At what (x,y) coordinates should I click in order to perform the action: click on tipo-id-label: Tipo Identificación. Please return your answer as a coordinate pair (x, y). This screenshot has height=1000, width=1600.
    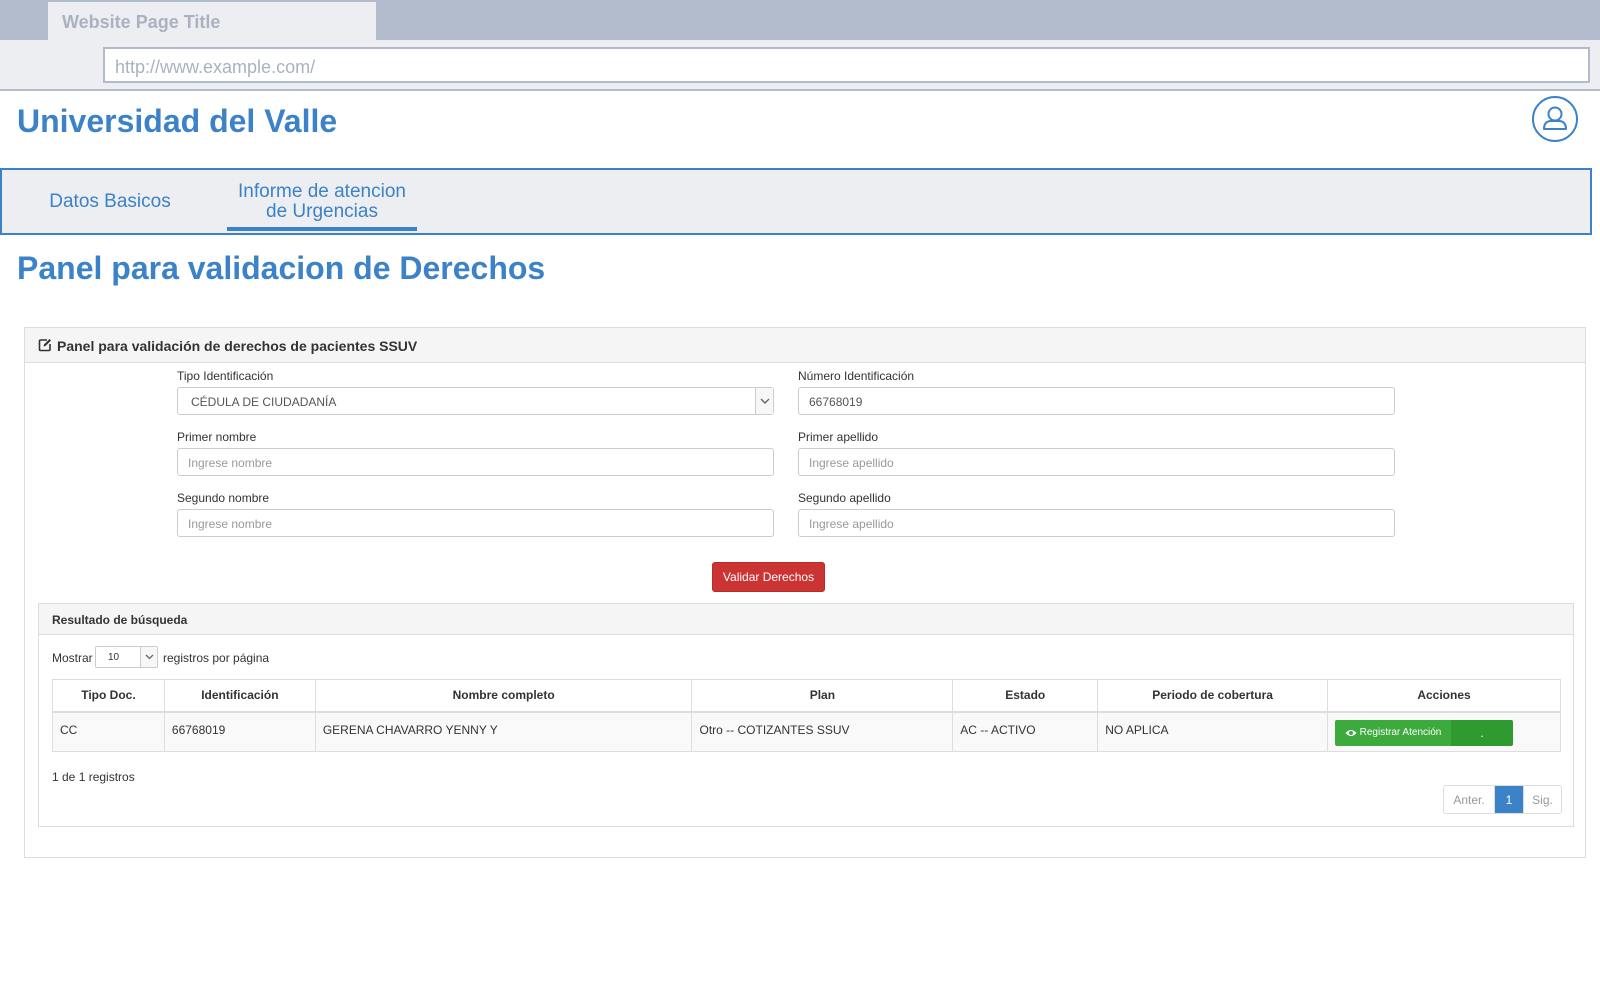
    Looking at the image, I should click on (225, 376).